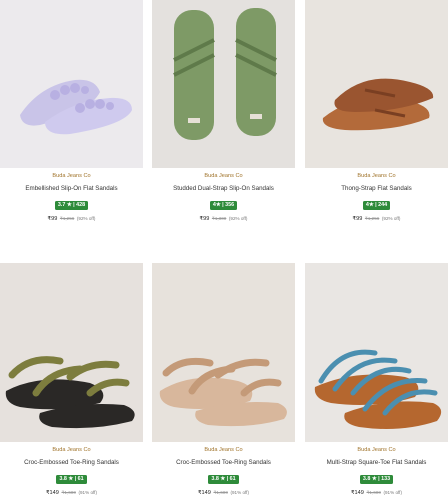  Describe the element at coordinates (223, 205) in the screenshot. I see `rating-badge: 4★ | 356` at that location.